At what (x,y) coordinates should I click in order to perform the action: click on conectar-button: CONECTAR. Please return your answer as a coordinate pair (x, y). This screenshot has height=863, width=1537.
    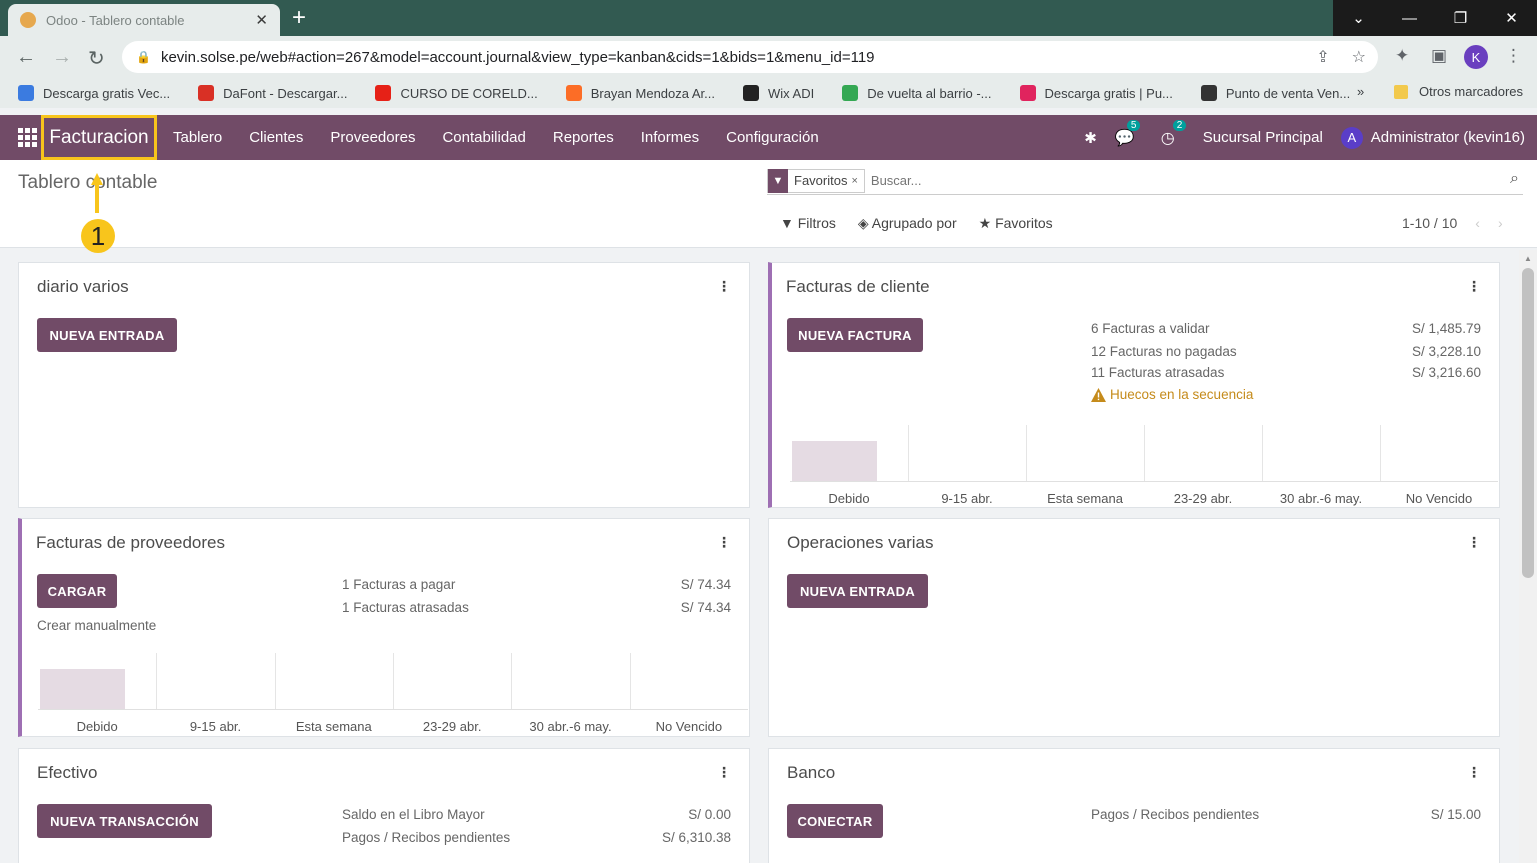
    Looking at the image, I should click on (835, 821).